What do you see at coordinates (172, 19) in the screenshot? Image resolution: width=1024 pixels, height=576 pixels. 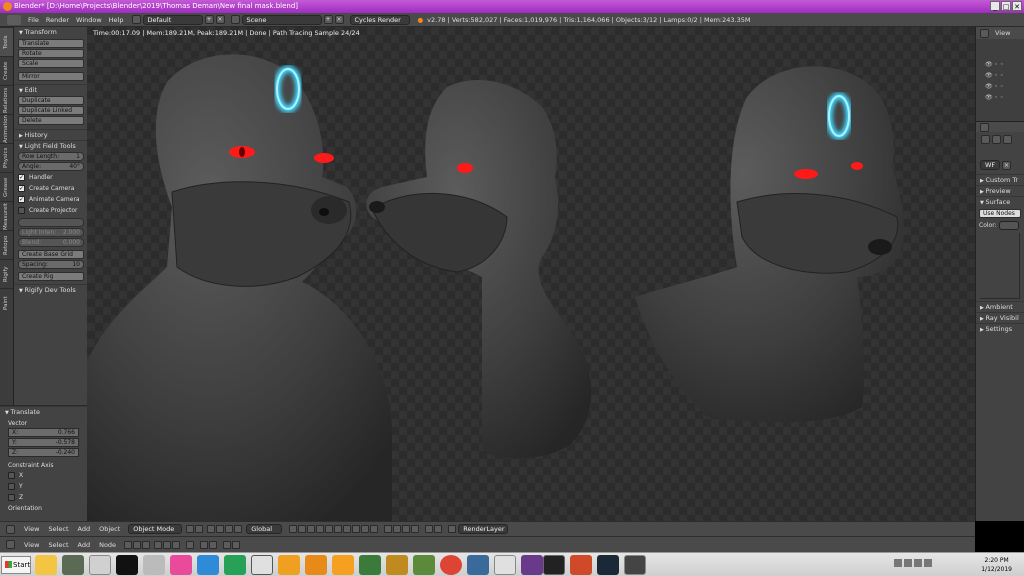 I see `layout-dropdown: Default` at bounding box center [172, 19].